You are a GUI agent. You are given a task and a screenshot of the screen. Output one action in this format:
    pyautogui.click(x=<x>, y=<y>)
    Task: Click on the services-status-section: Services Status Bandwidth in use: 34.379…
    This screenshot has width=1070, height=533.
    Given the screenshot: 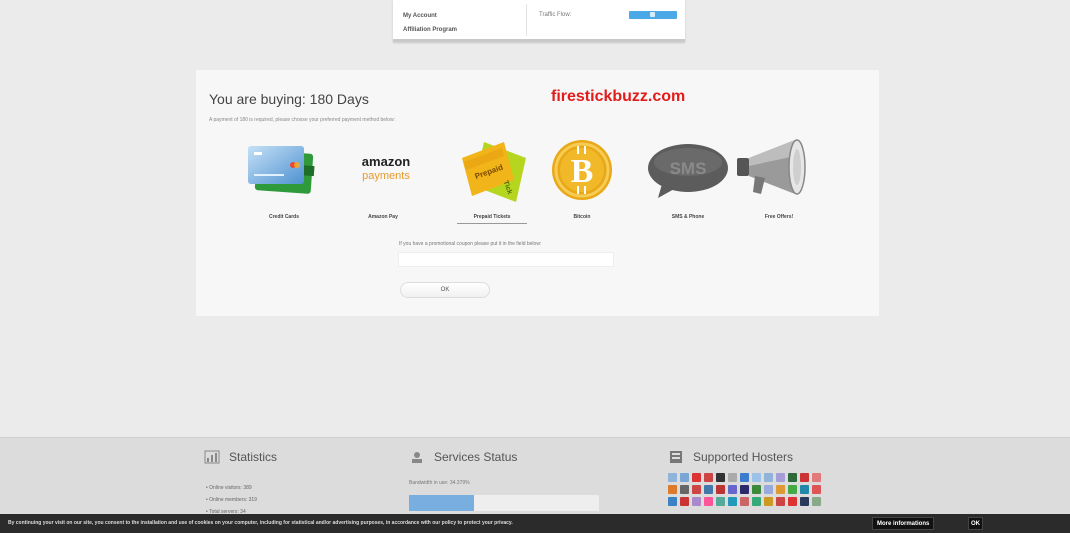 What is the action you would take?
    pyautogui.click(x=504, y=480)
    